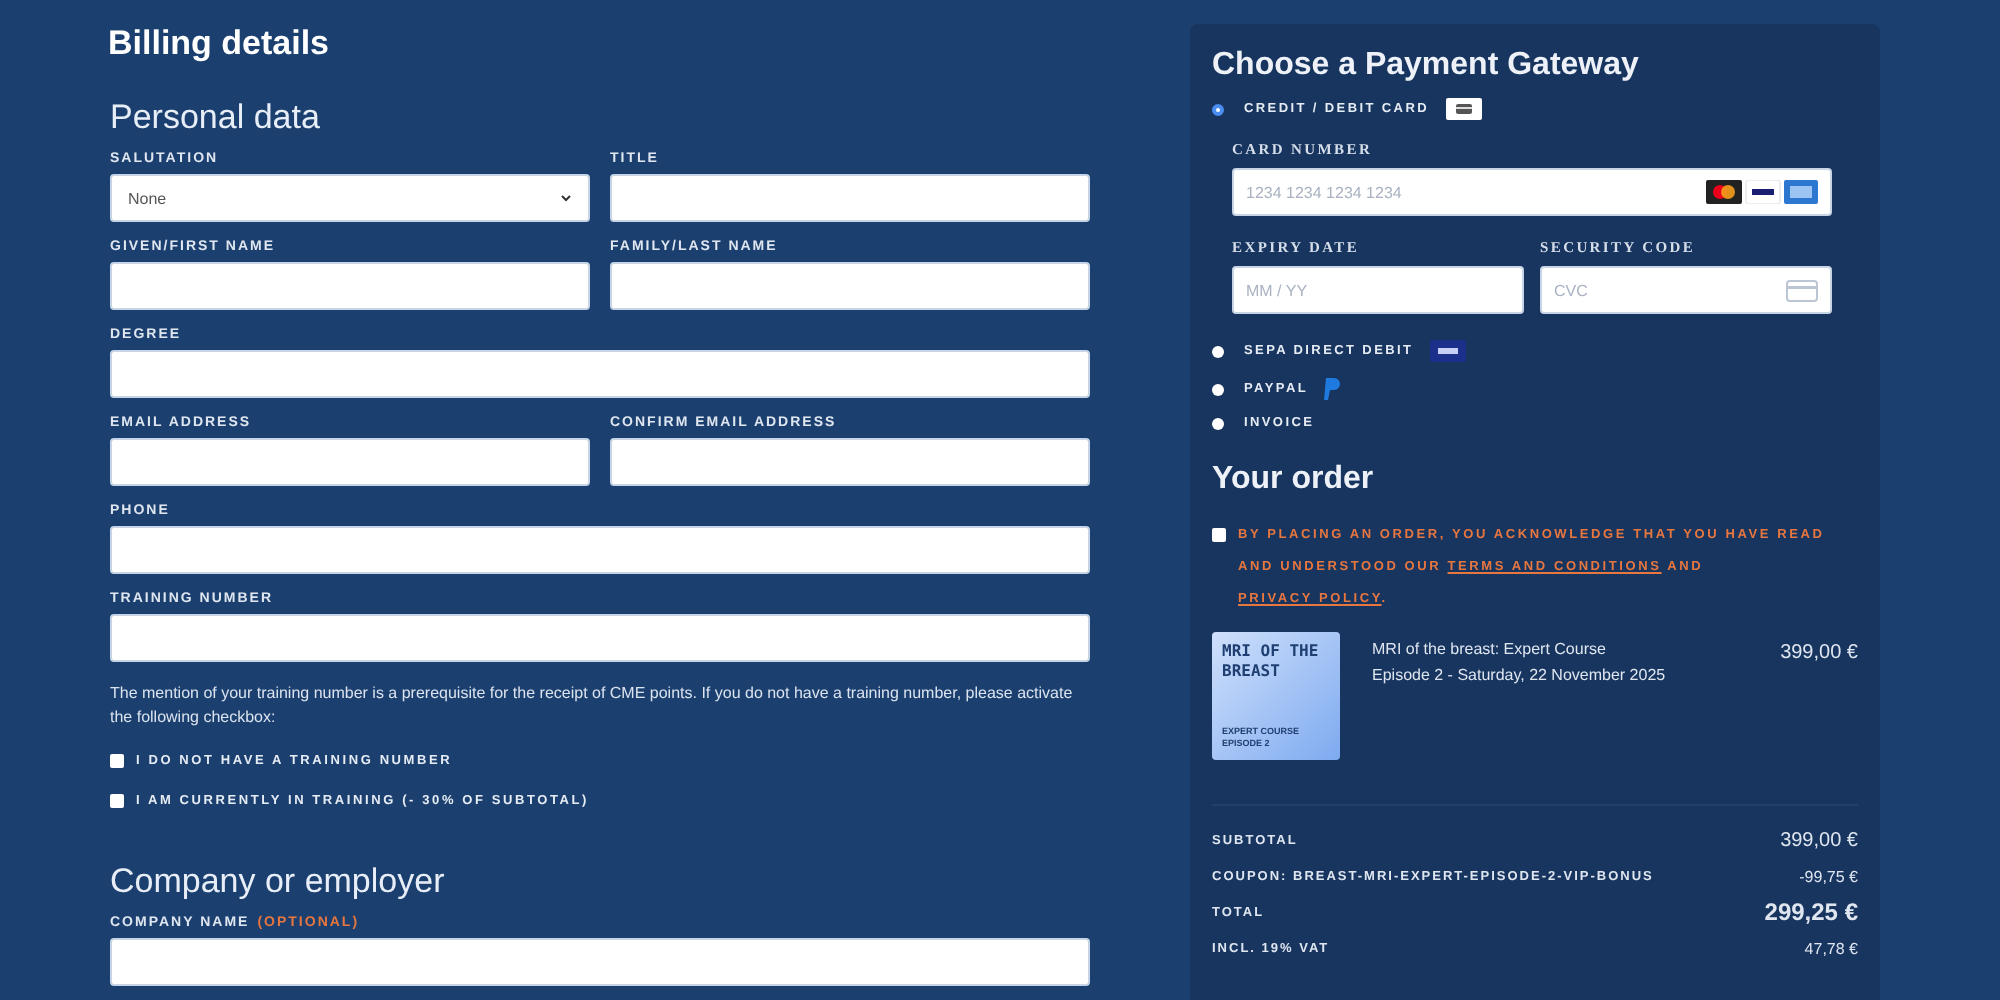 Image resolution: width=2000 pixels, height=1000 pixels. Describe the element at coordinates (592, 706) in the screenshot. I see `training-note: The mention of your training number is a prerequisite for the receipt of CME points. If you do not have a training number, please activate the following checkbox:` at that location.